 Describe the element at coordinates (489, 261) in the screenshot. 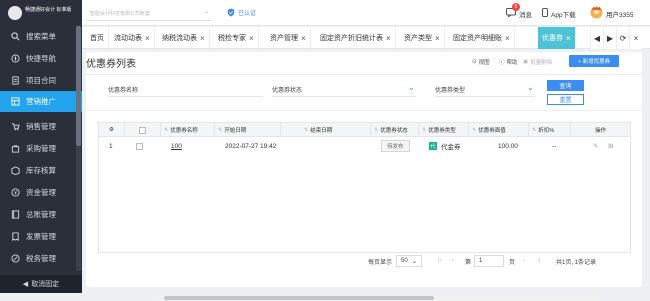

I see `page-input: 1` at that location.